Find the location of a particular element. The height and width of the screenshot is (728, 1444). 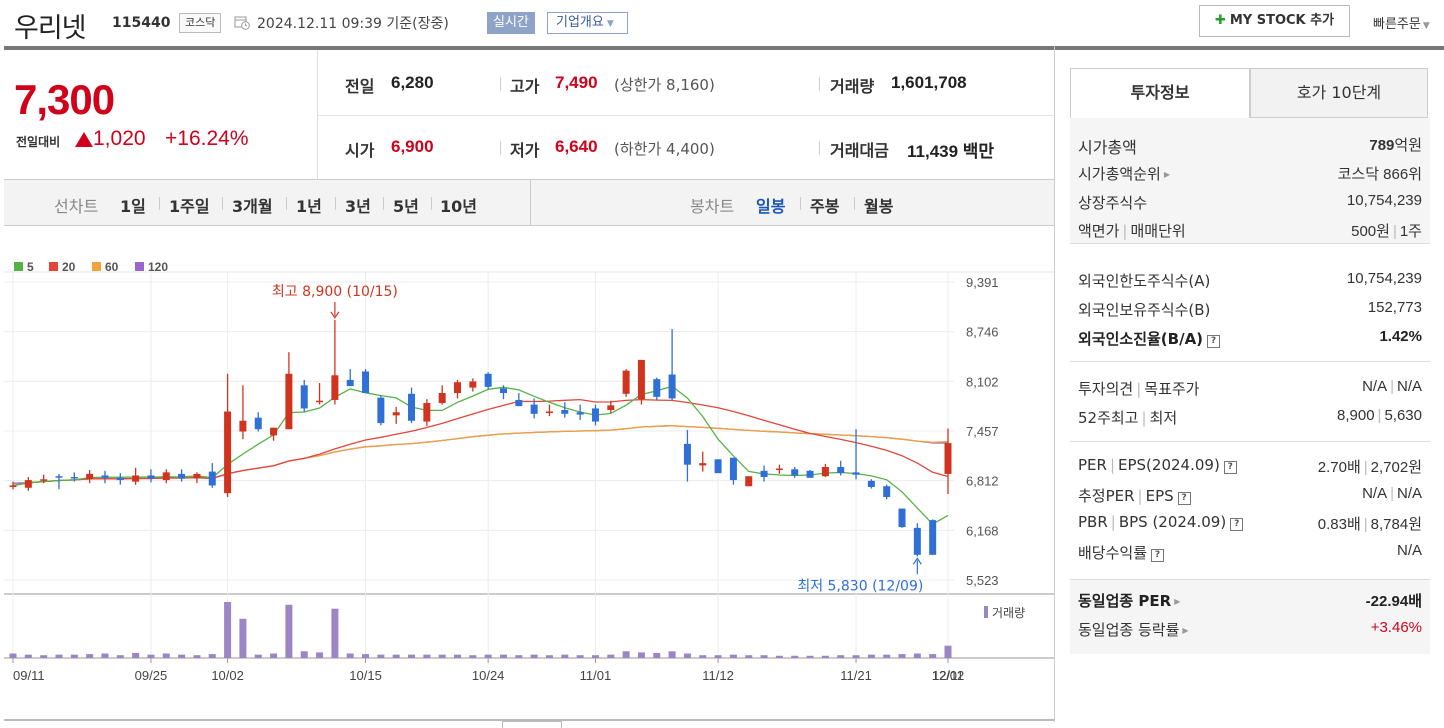

sector-change-row: 동일업종 등락률 ▶ +3.46% is located at coordinates (1250, 633).